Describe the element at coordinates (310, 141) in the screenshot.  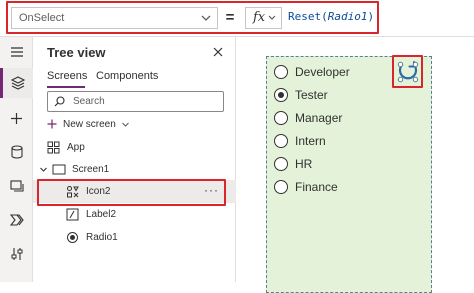
I see `radio-label: Intern` at that location.